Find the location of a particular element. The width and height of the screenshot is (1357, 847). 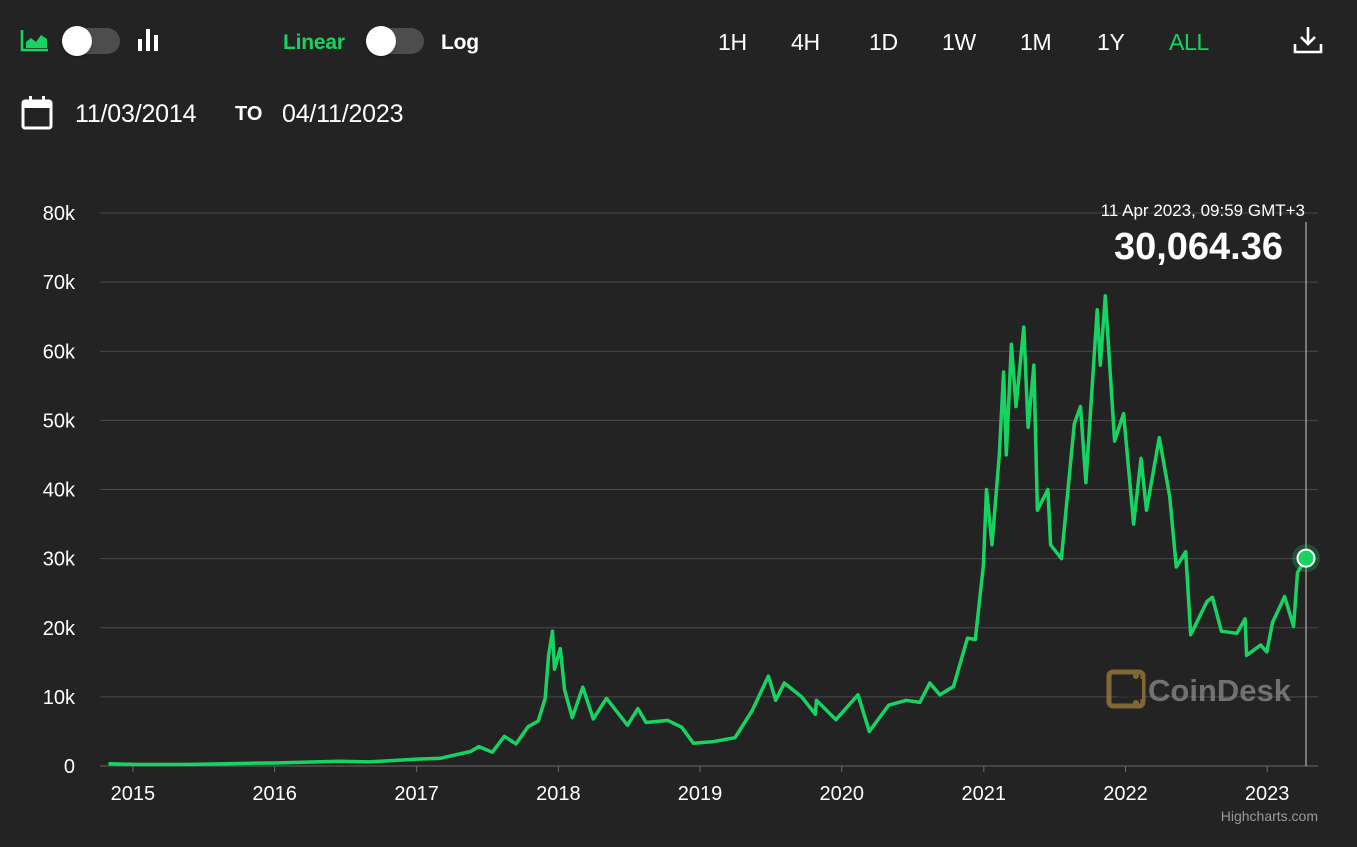

x-tick-label: 2020 is located at coordinates (841, 794).